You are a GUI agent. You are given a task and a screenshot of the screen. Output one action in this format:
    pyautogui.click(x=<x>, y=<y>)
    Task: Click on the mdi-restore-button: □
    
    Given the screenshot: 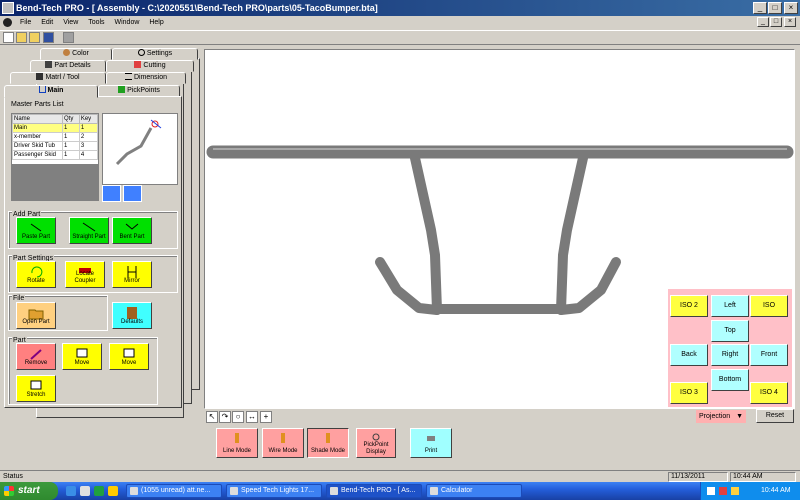 What is the action you would take?
    pyautogui.click(x=776, y=22)
    